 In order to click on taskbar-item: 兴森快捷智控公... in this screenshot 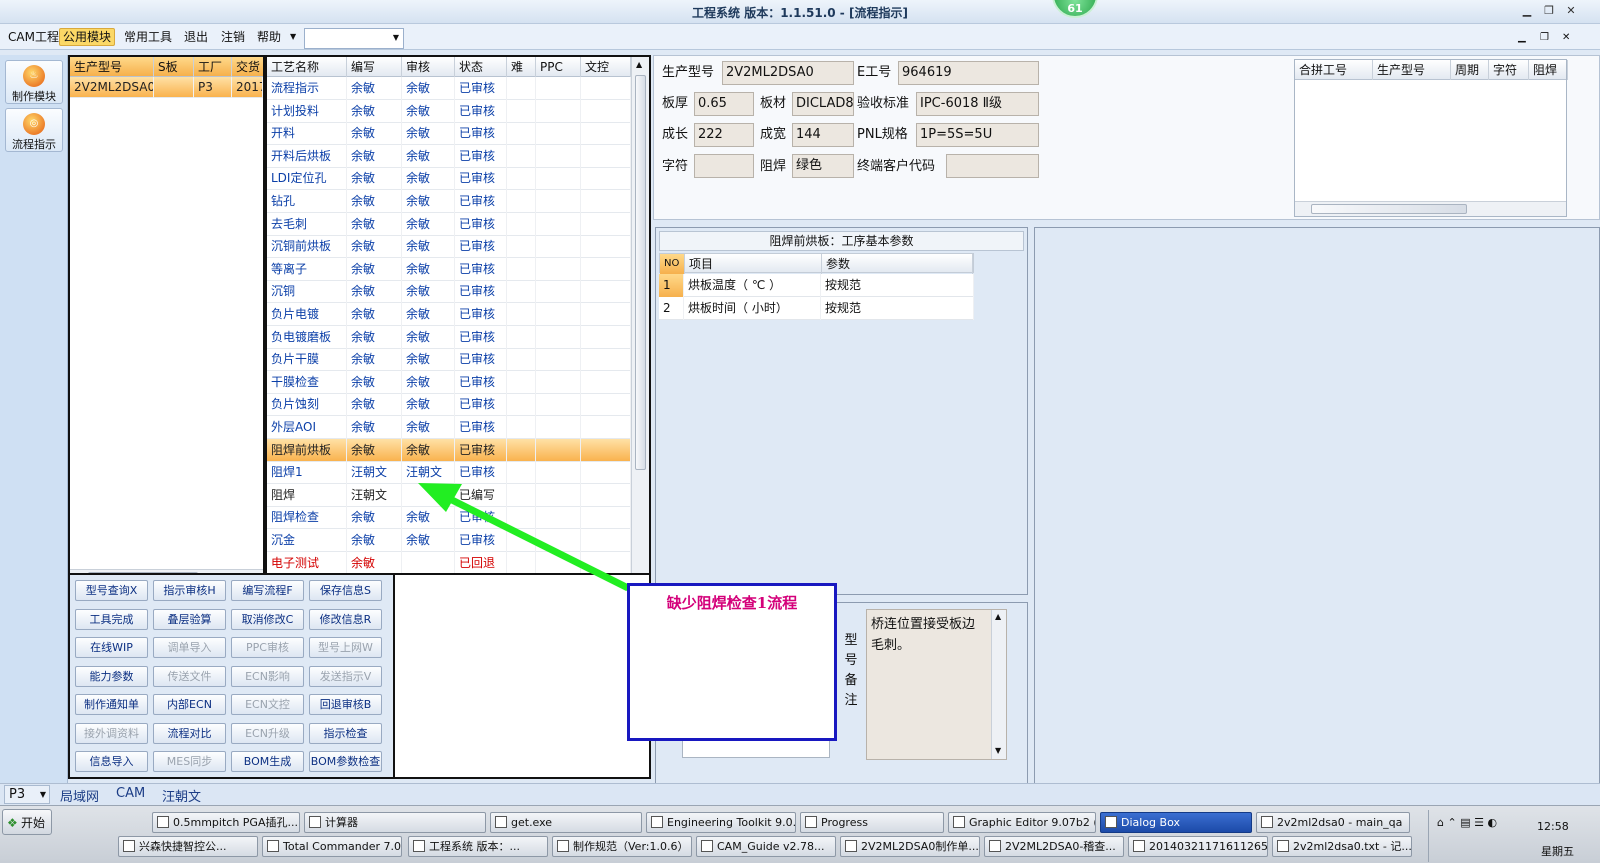, I will do `click(188, 846)`.